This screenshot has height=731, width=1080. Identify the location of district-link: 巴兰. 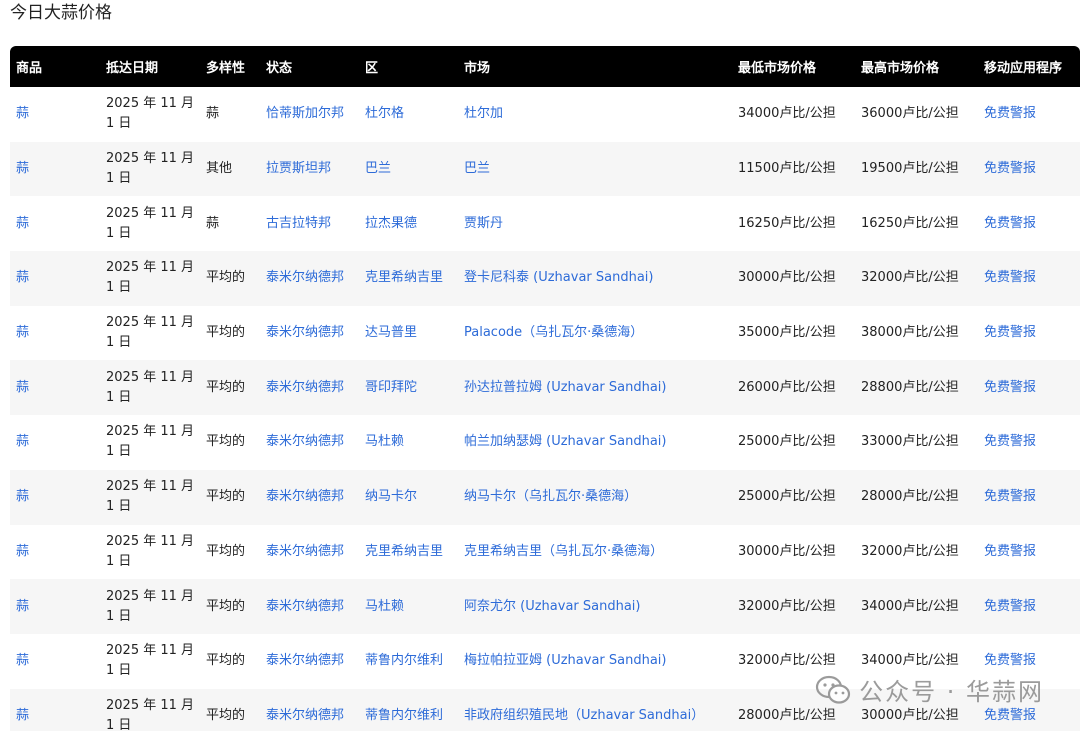
(378, 168).